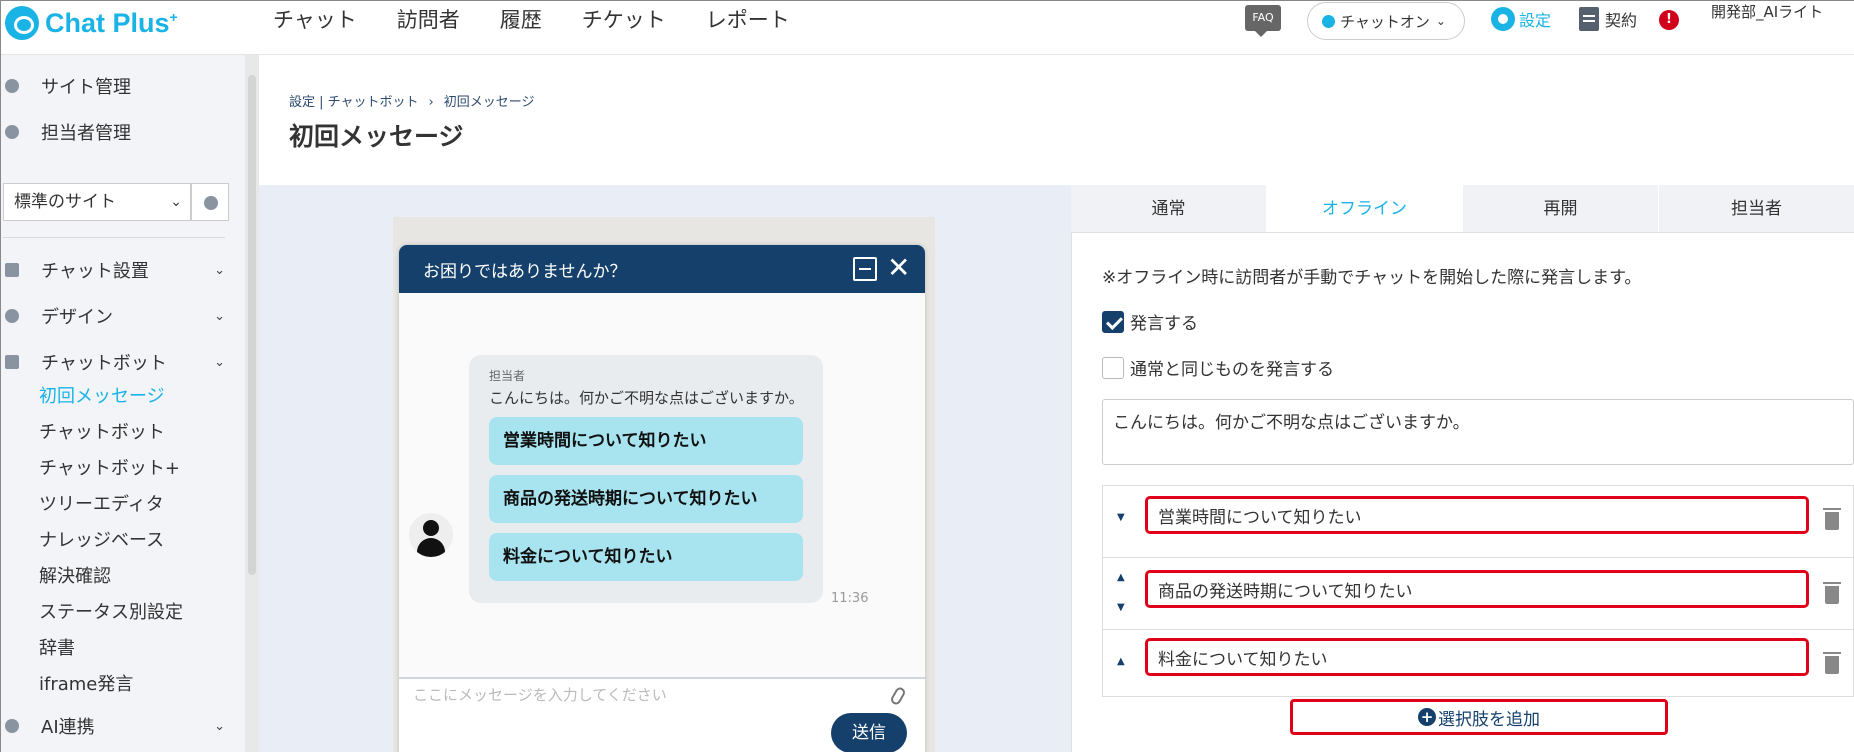 This screenshot has width=1854, height=752. I want to click on site-select: 標準のサイト ⌄, so click(97, 202).